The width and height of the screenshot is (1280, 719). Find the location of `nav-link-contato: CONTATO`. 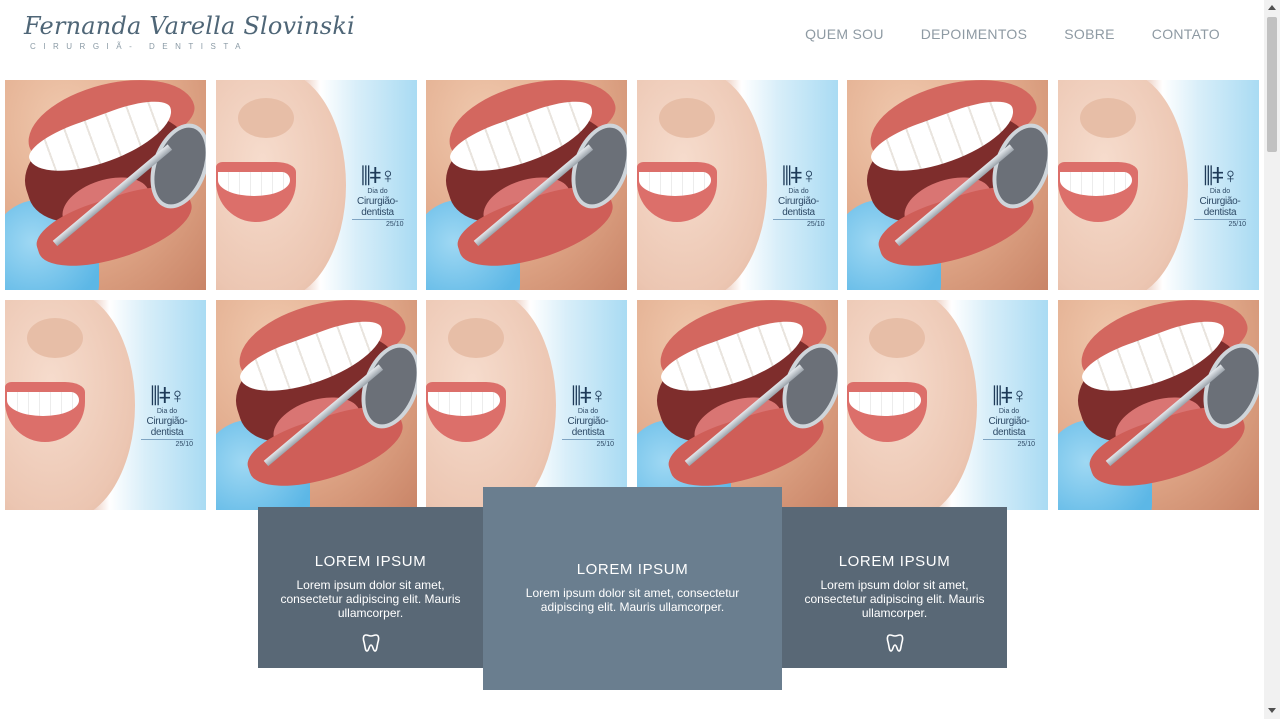

nav-link-contato: CONTATO is located at coordinates (1186, 34).